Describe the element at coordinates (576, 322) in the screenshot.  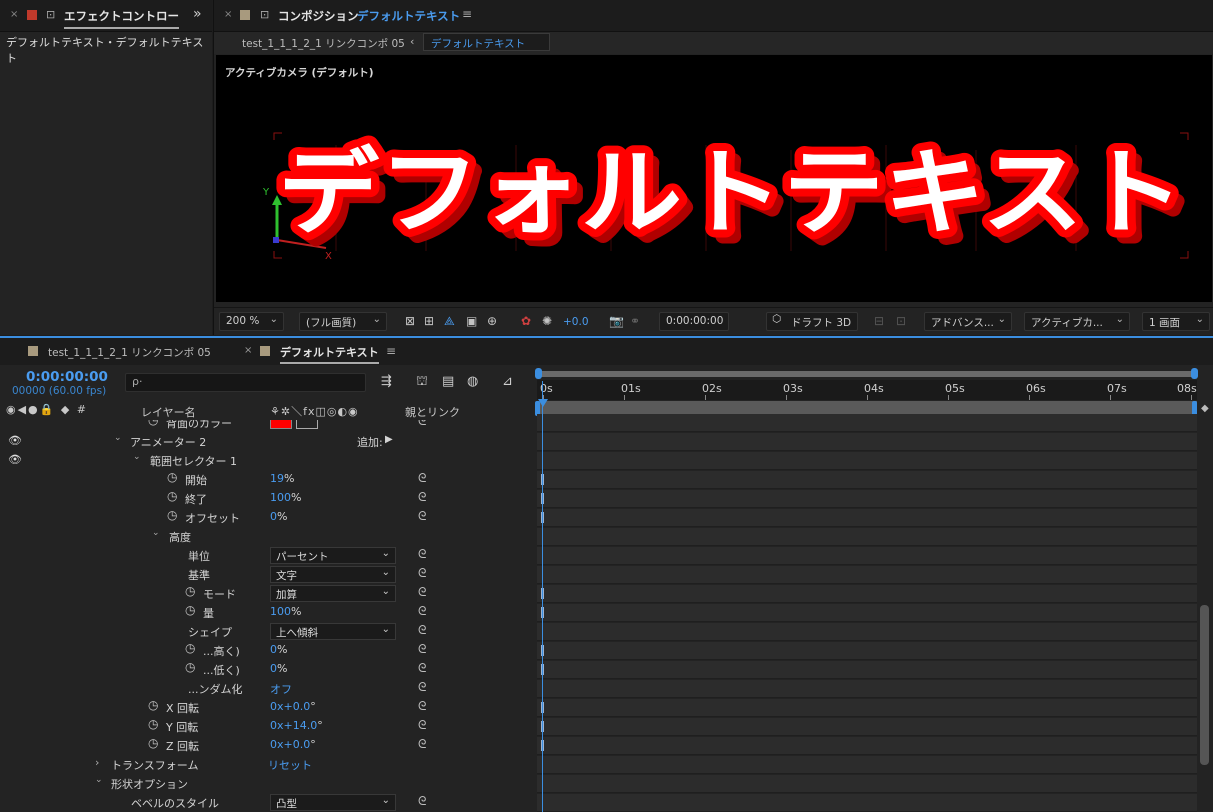
I see `exposure-value: +0.0` at that location.